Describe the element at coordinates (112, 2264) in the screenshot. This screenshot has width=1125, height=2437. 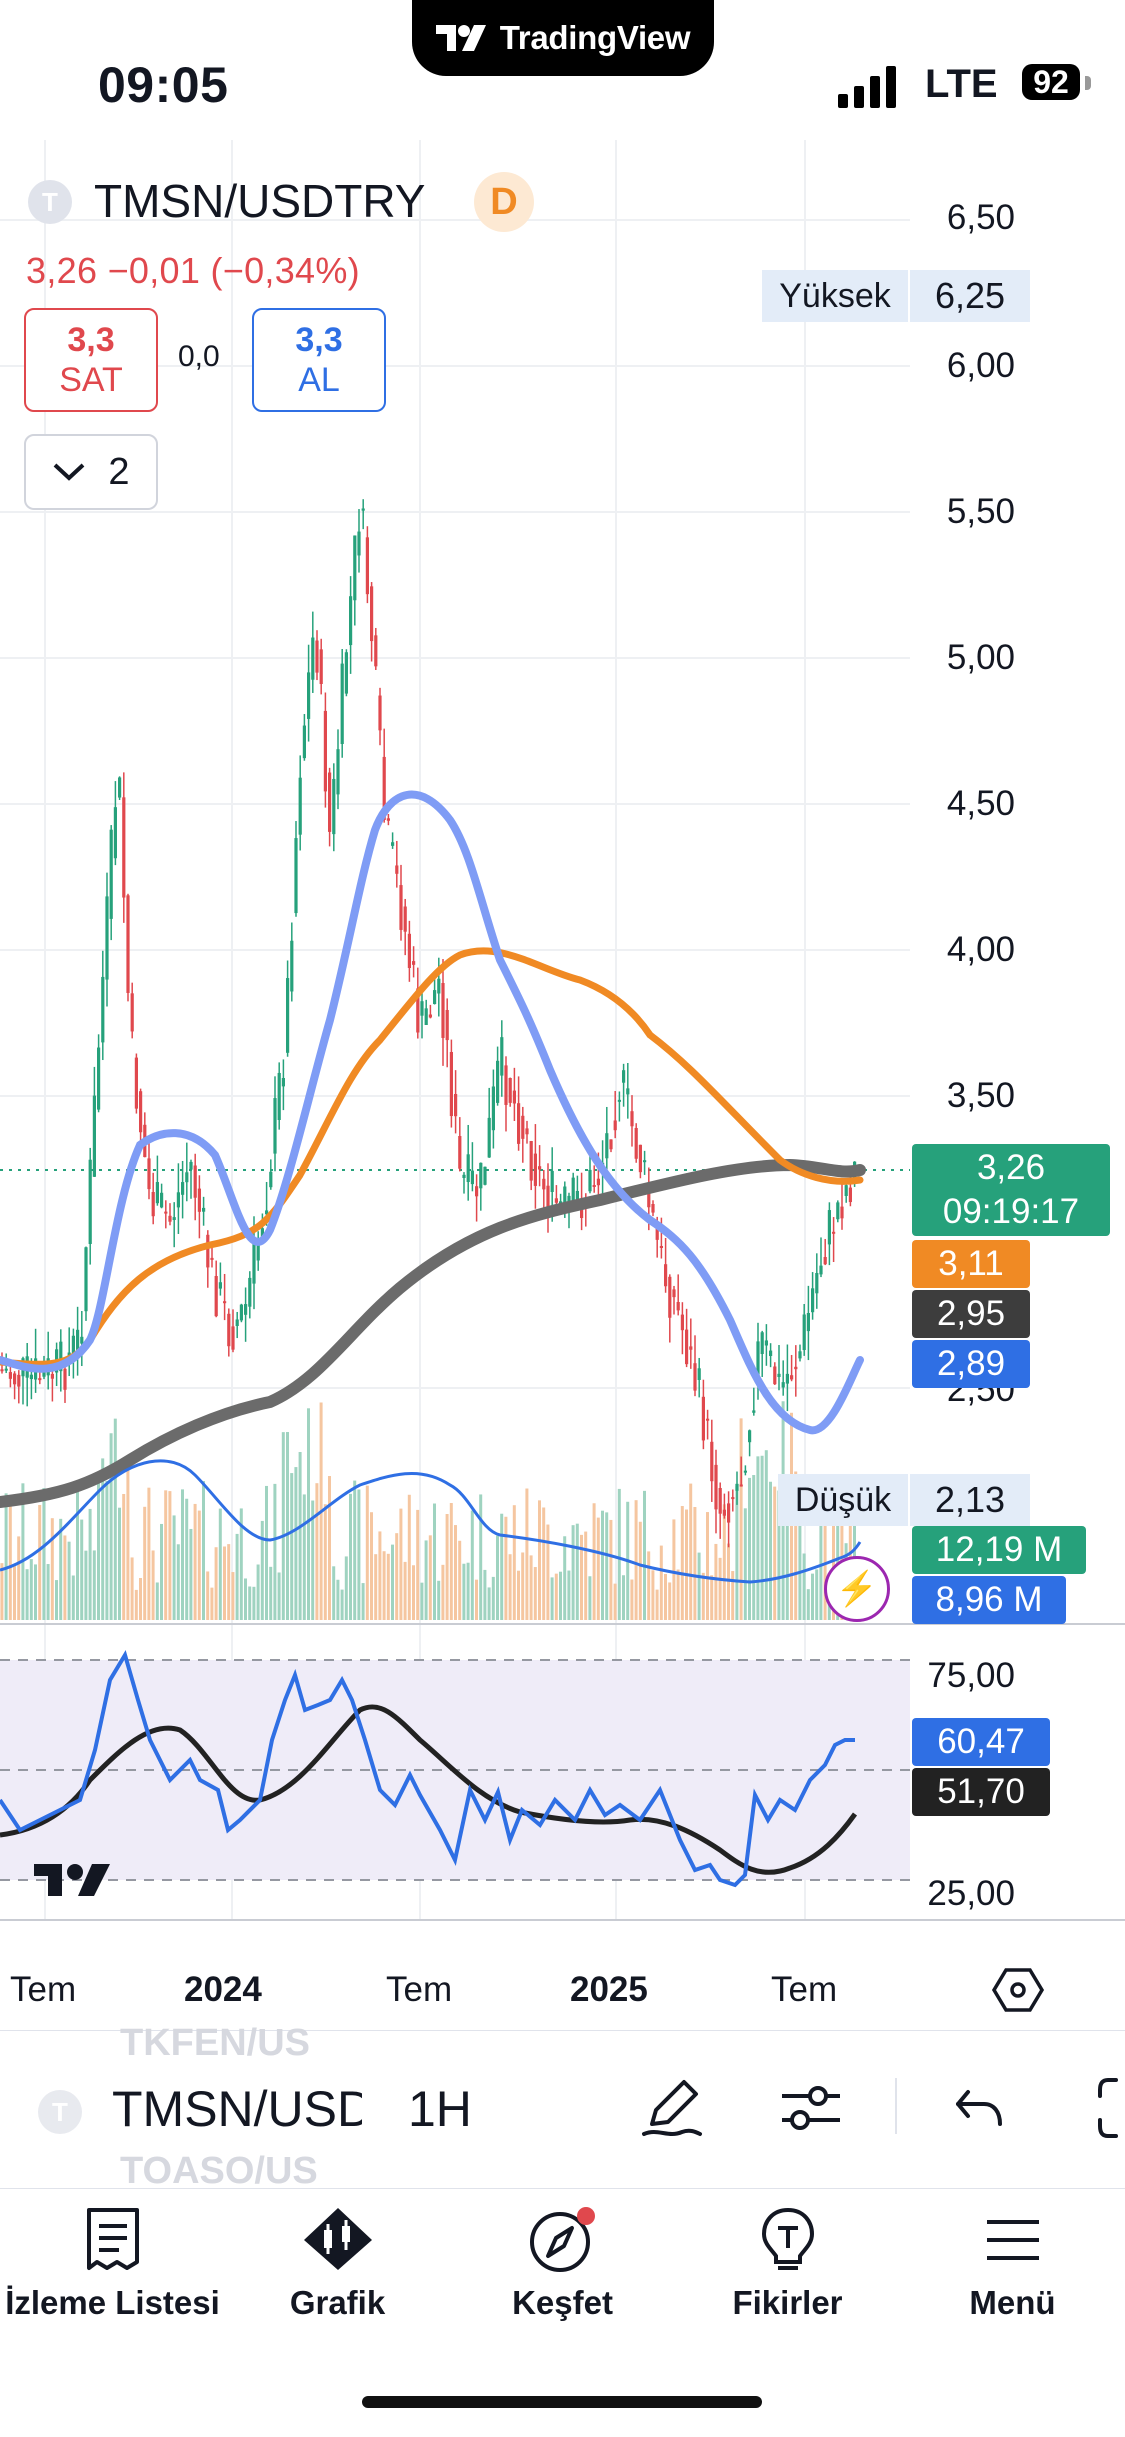
I see `nav-item-watchlist: İzleme Listesi` at that location.